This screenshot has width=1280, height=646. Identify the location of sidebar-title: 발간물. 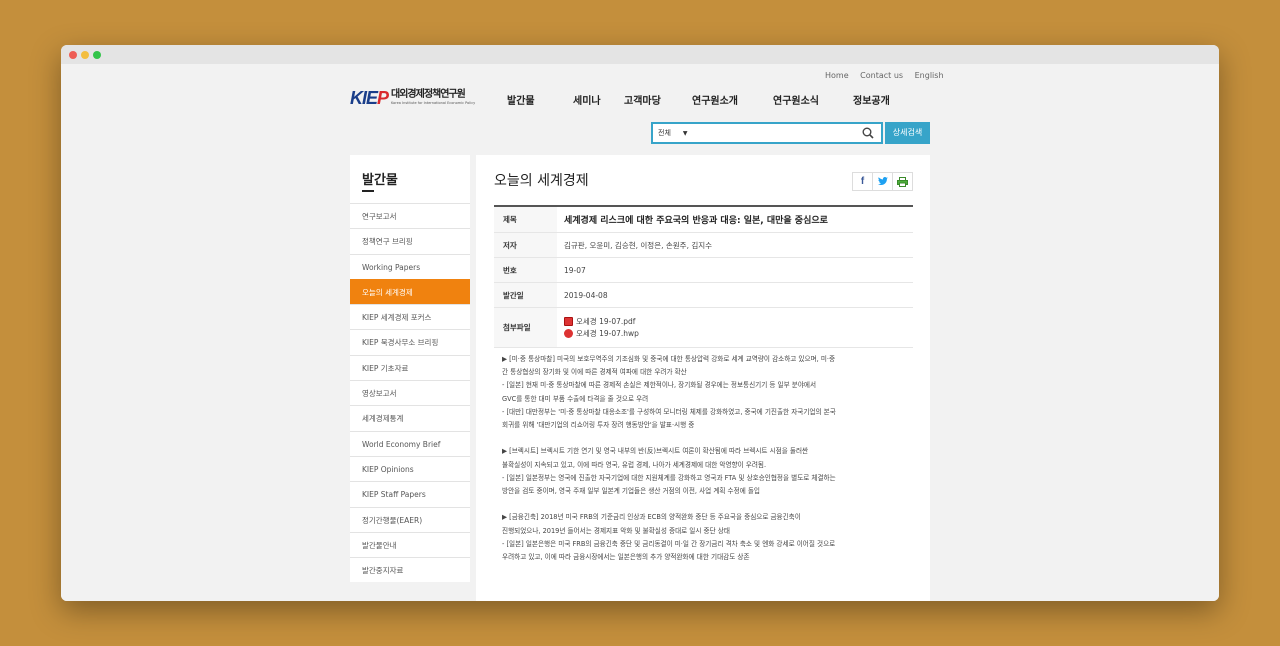
(410, 179).